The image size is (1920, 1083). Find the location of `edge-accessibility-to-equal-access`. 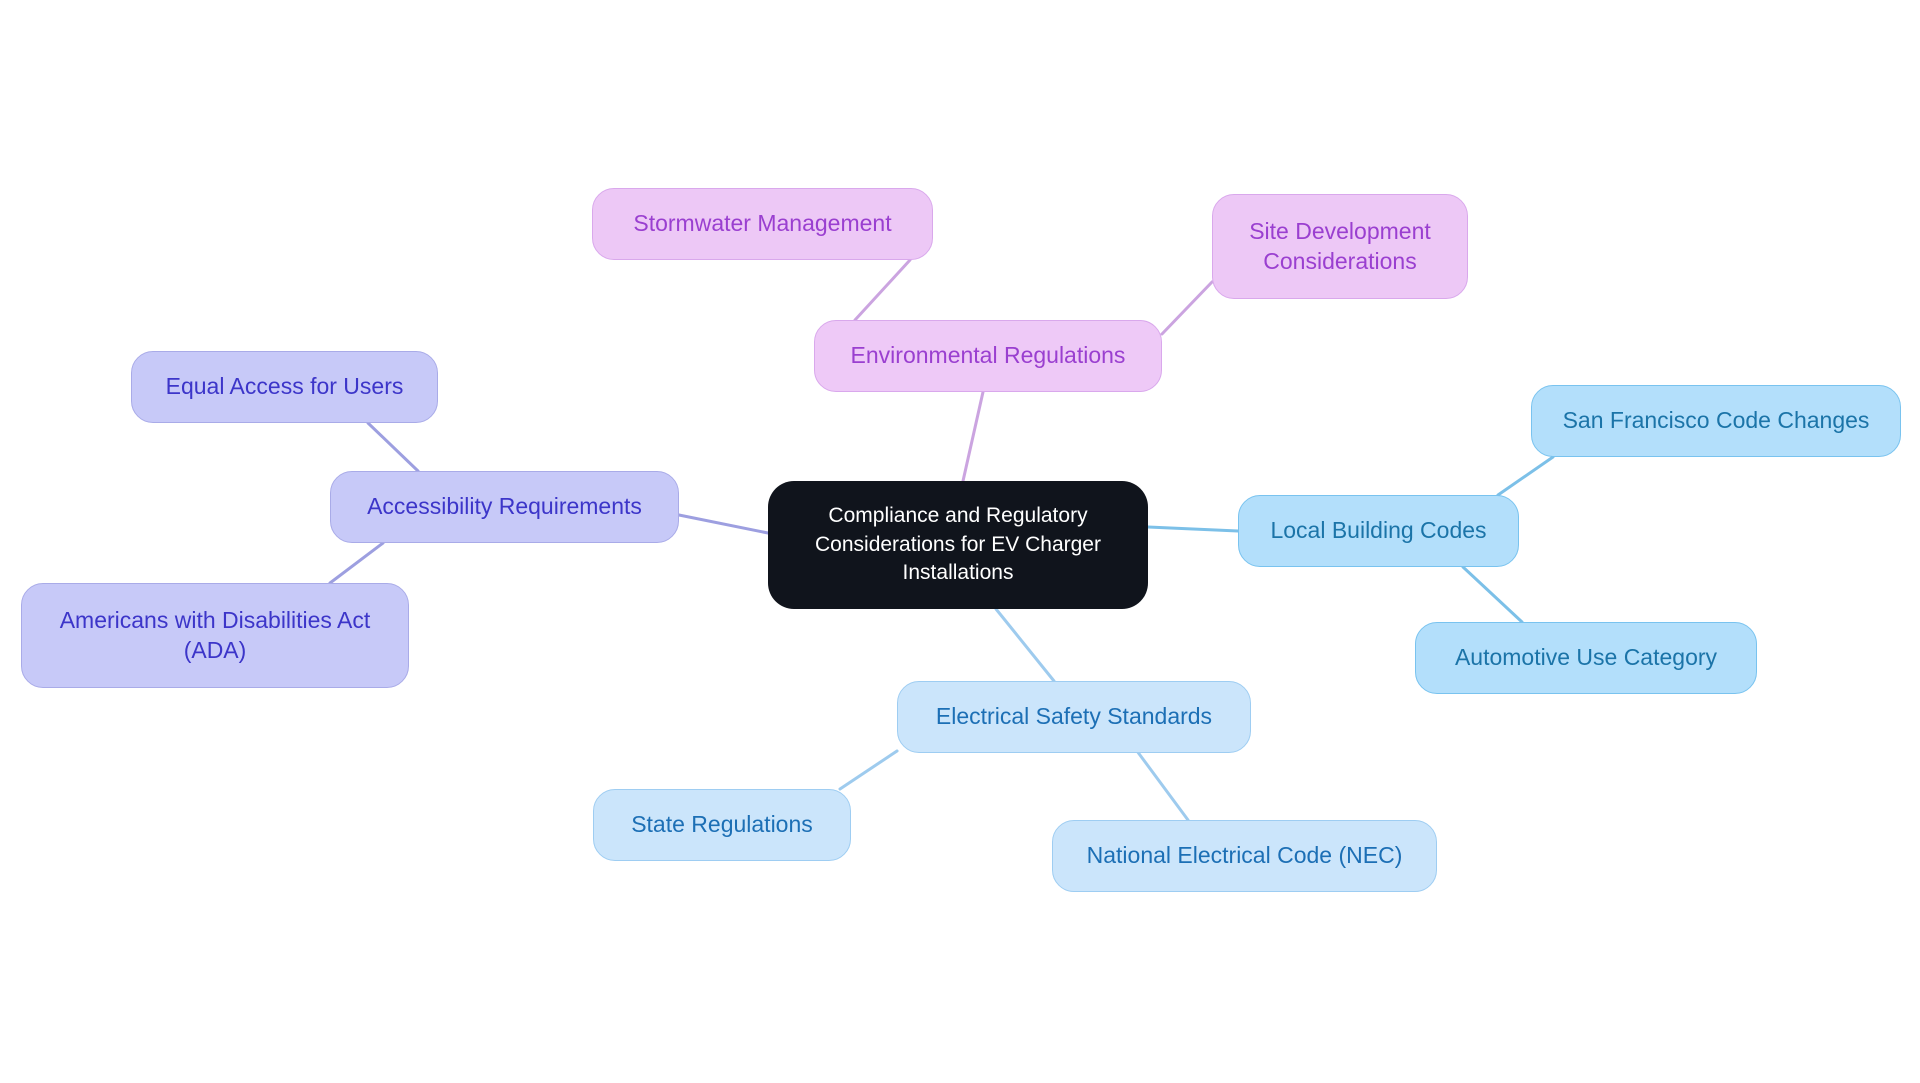

edge-accessibility-to-equal-access is located at coordinates (393, 447).